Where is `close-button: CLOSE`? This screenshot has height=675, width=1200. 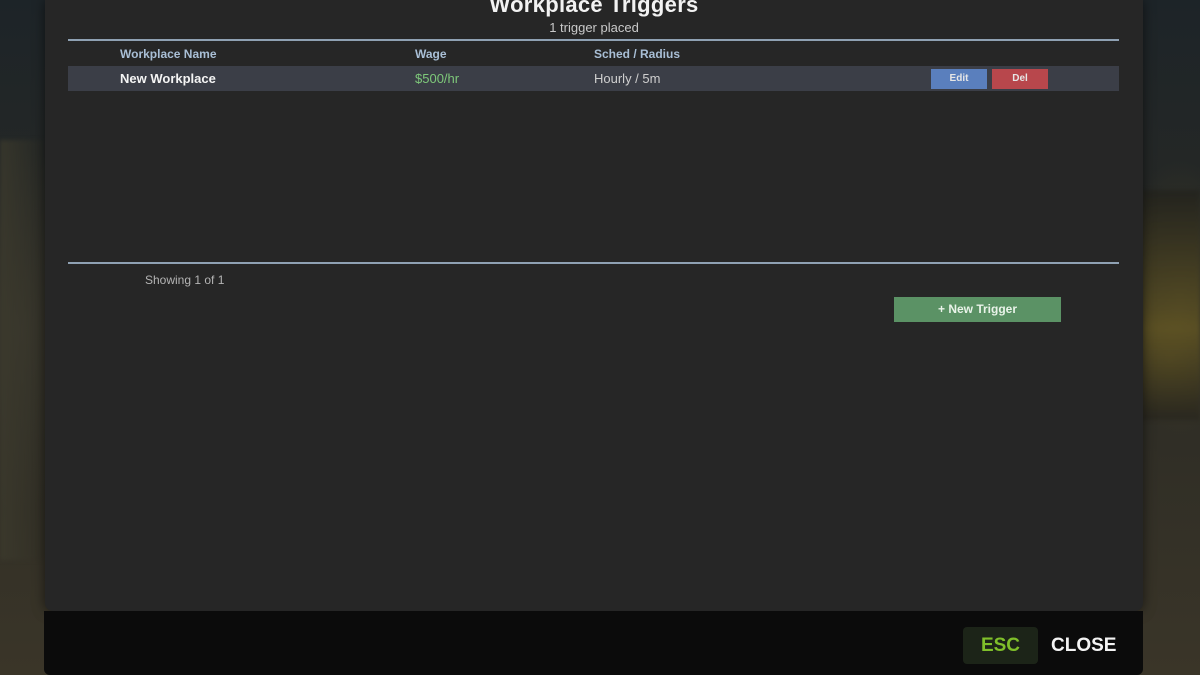
close-button: CLOSE is located at coordinates (1083, 645).